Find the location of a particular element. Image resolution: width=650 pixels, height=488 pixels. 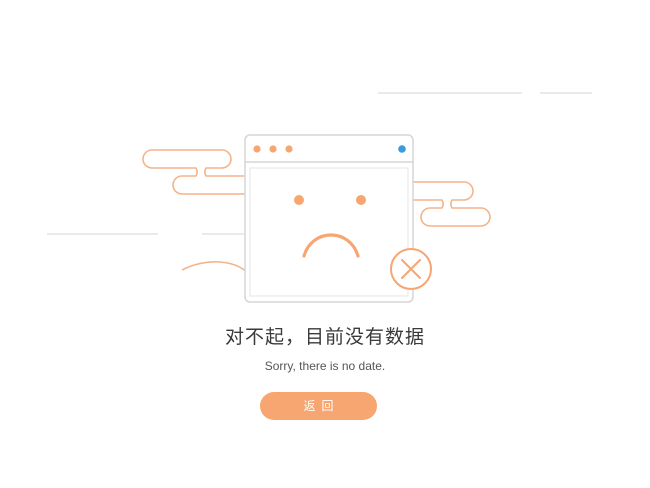

back-button: 返回 is located at coordinates (318, 406).